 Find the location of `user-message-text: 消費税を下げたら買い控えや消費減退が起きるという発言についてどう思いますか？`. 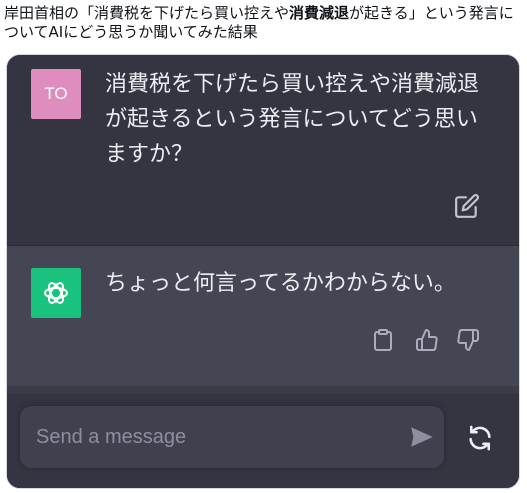

user-message-text: 消費税を下げたら買い控えや消費減退が起きるという発言についてどう思いますか？ is located at coordinates (292, 119).